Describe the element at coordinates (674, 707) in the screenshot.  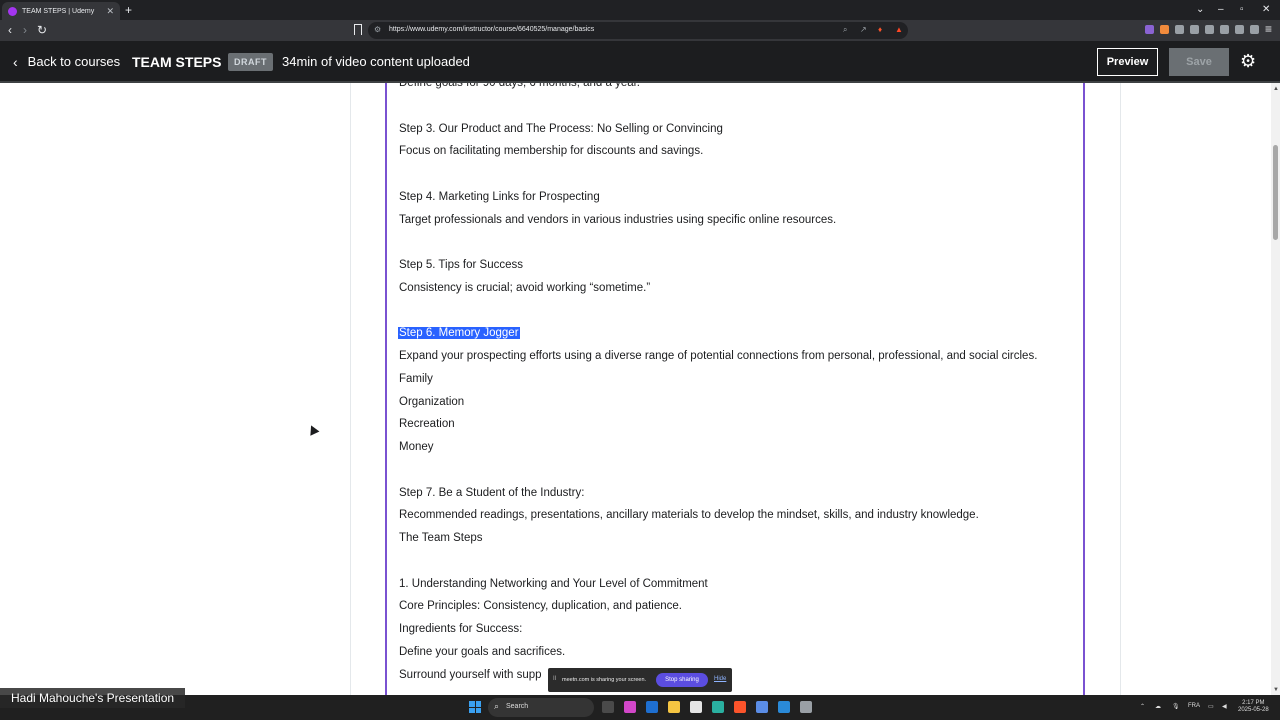
I see `file-explorer-icon` at that location.